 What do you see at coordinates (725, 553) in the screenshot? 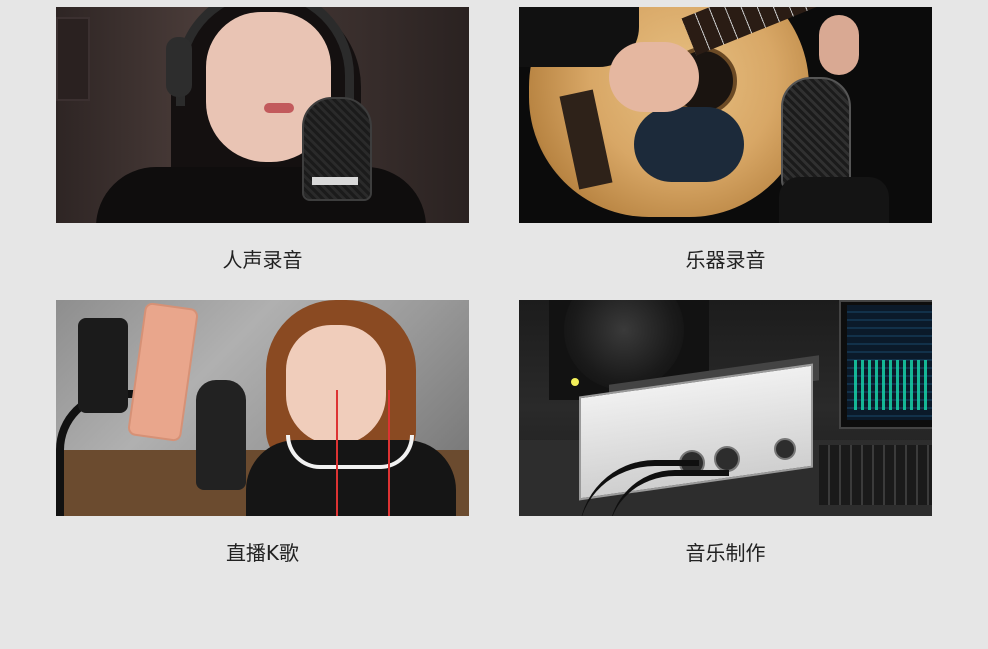
I see `tile-caption: 音乐制作` at bounding box center [725, 553].